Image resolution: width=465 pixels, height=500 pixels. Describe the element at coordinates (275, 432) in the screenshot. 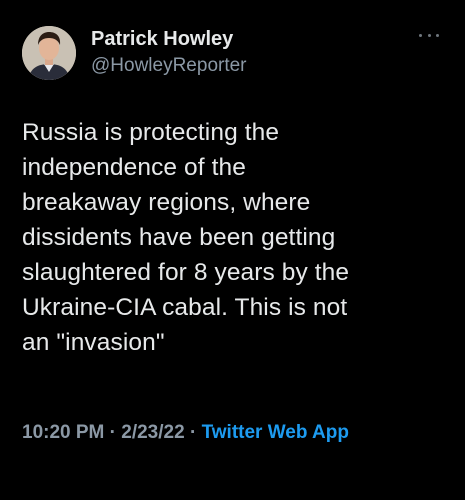

I see `tweet-source-link: Twitter Web App` at that location.